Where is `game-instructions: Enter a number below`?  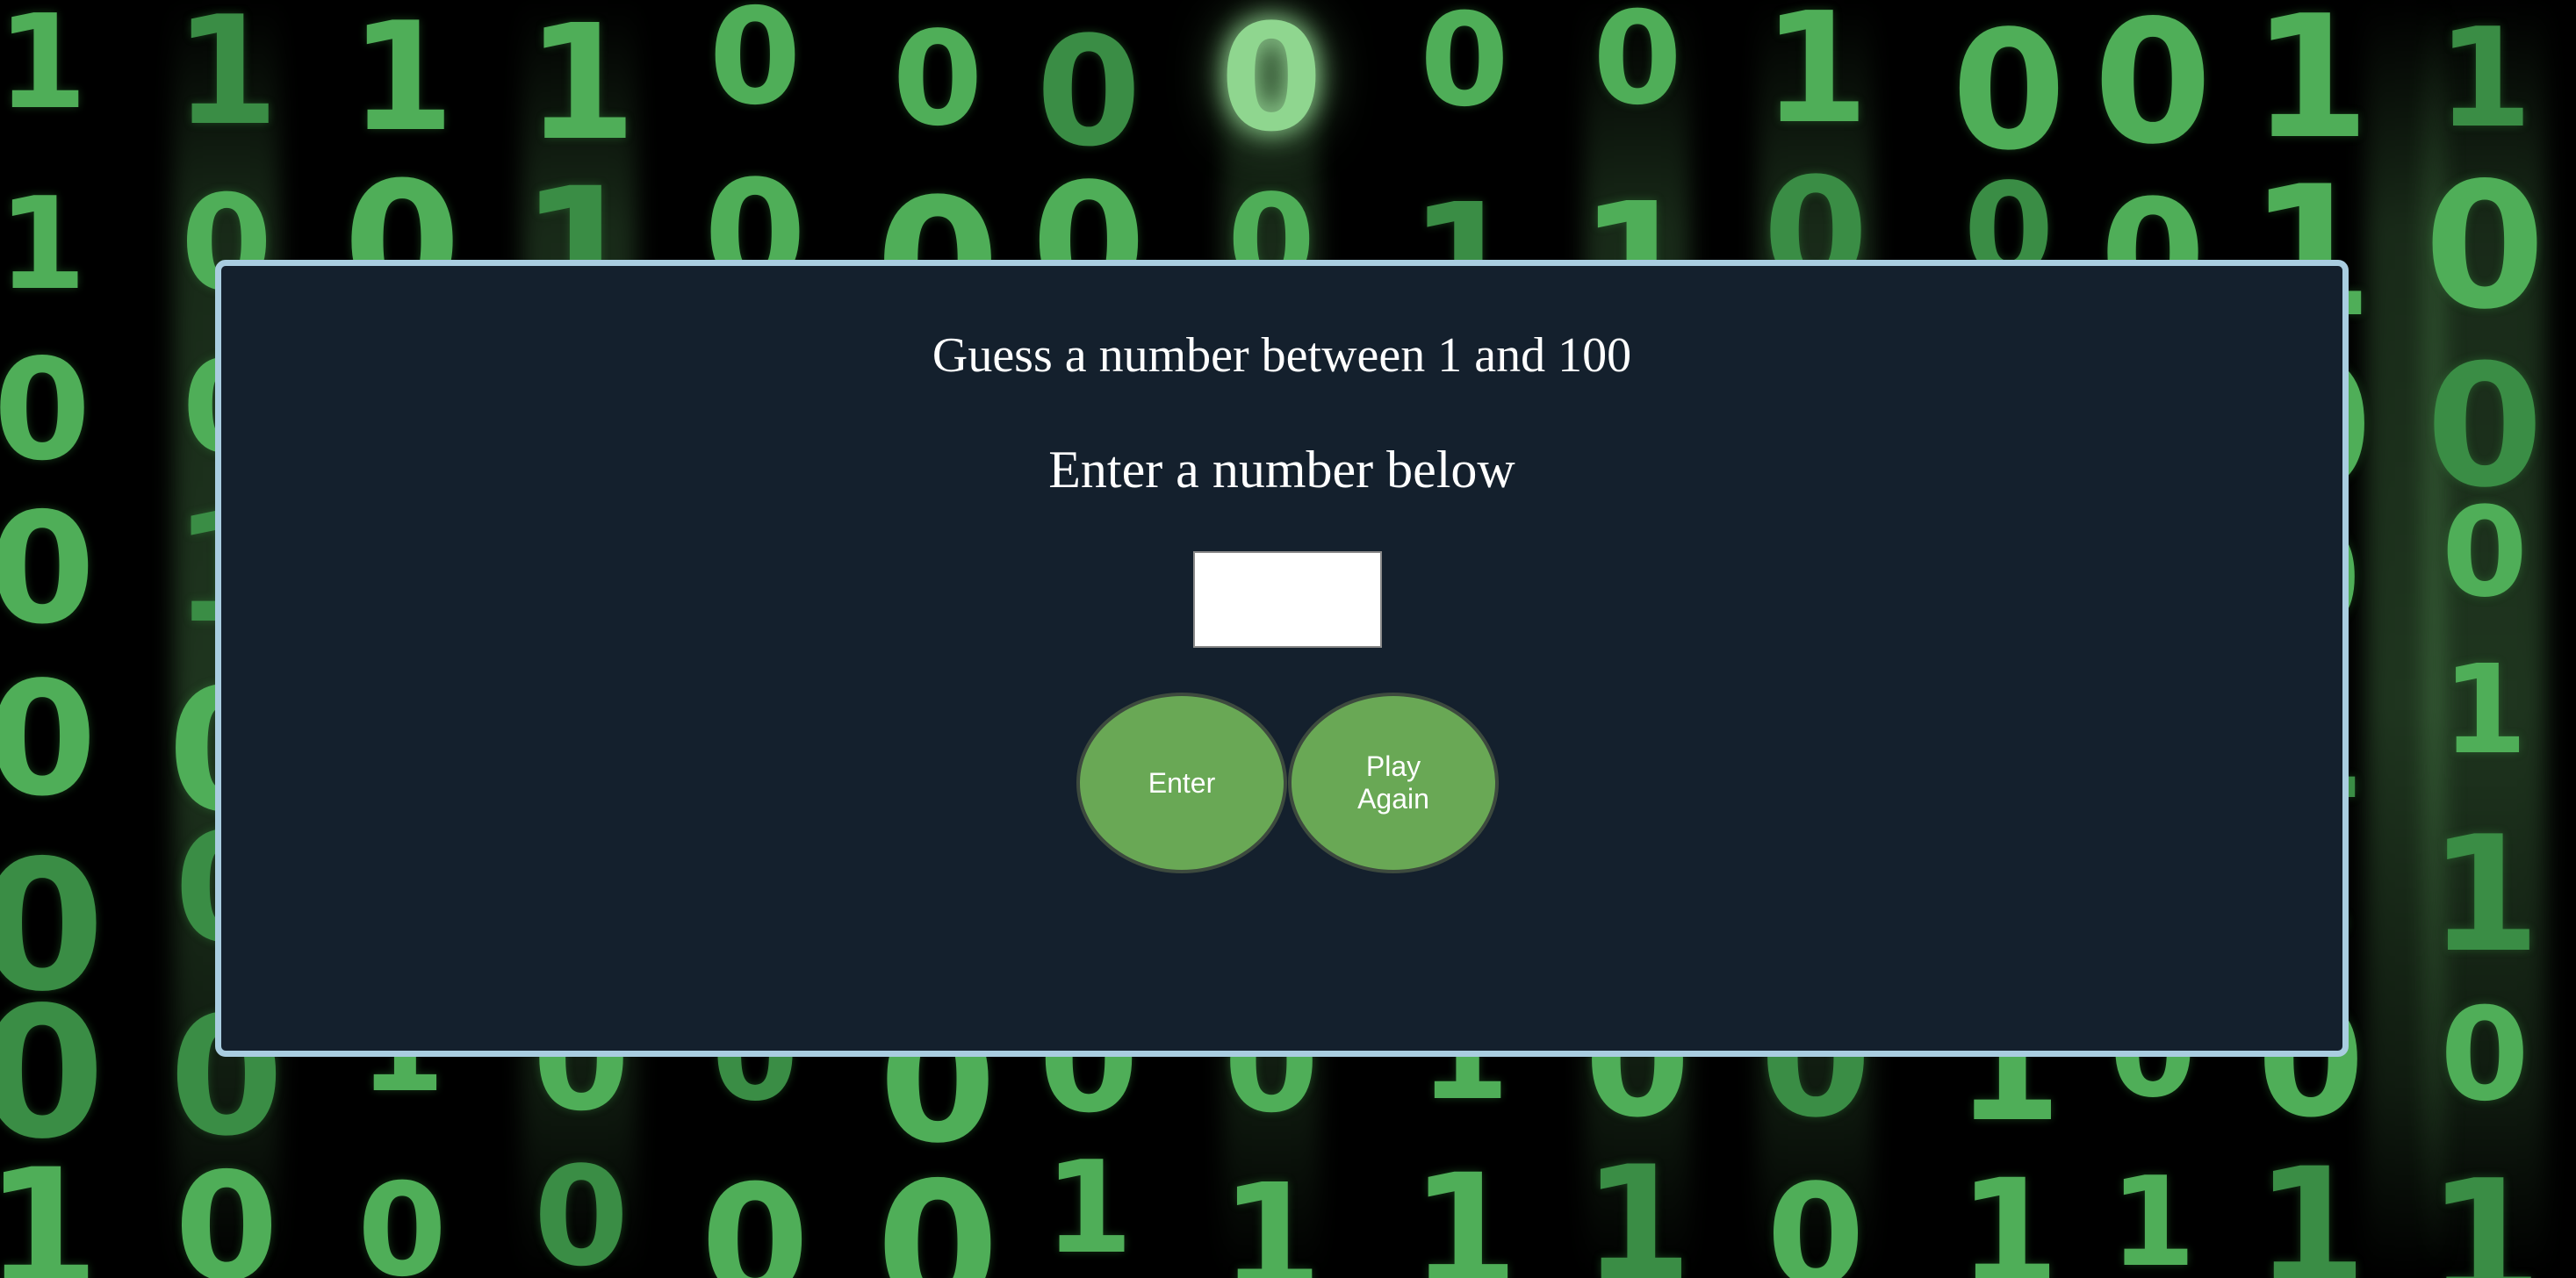
game-instructions: Enter a number below is located at coordinates (1281, 470).